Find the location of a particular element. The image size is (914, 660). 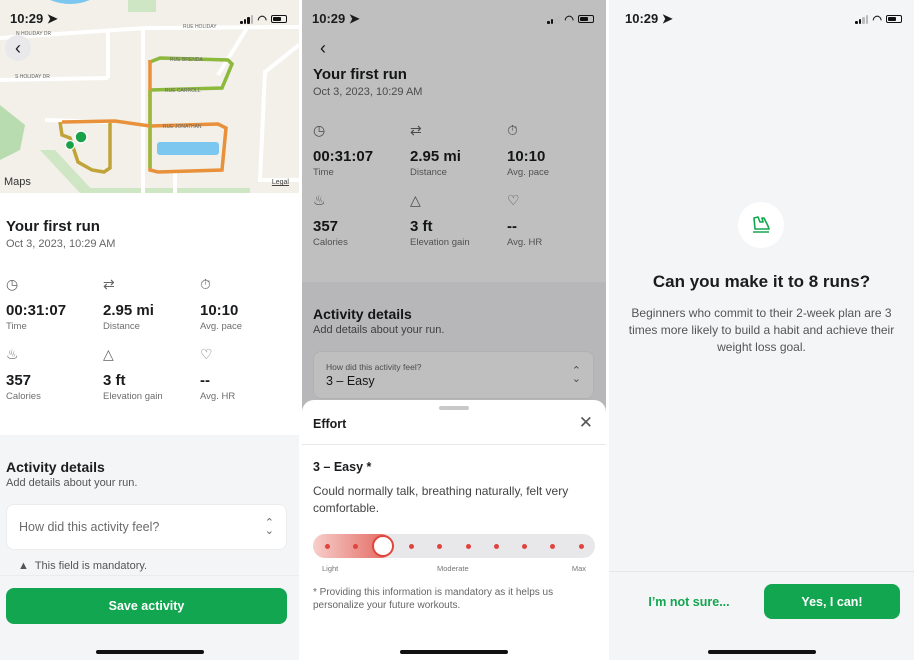

stat-value: 2.95 mi is located at coordinates (128, 310).